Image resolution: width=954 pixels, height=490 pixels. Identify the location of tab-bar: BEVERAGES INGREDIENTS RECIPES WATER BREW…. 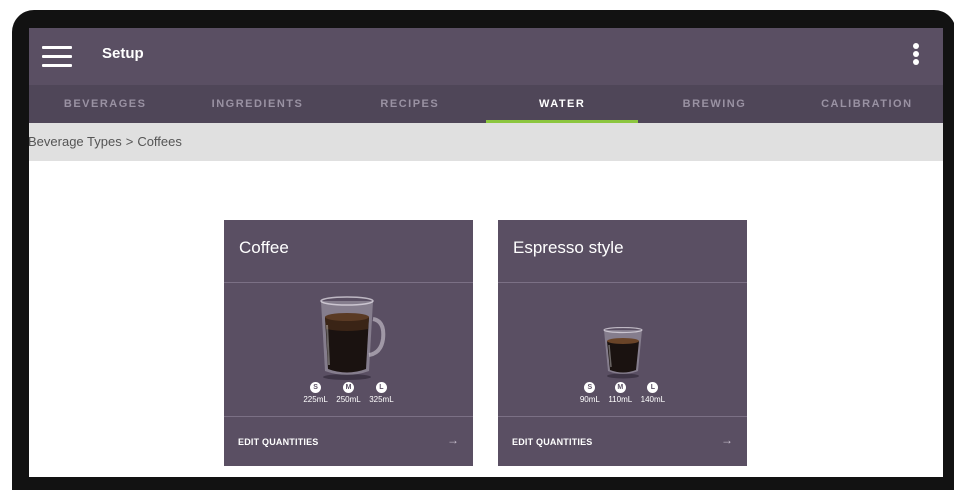
(486, 104).